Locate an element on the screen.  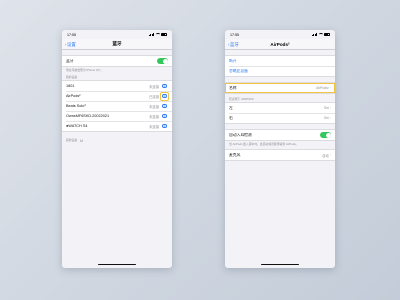
device-name: ●WATCH S4 is located at coordinates (77, 126).